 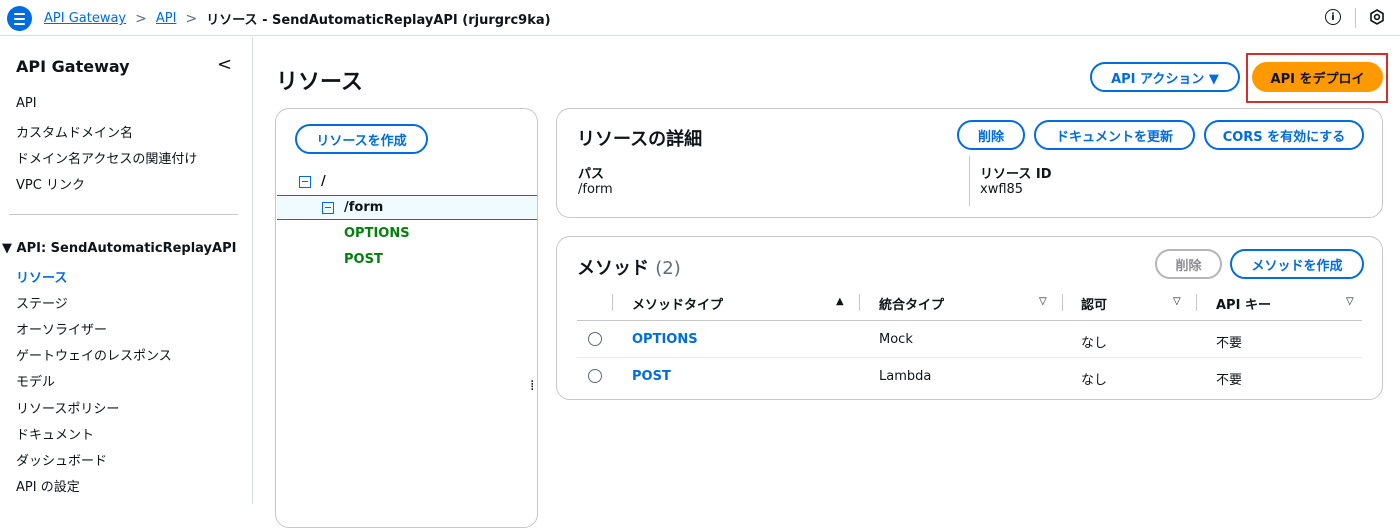 I want to click on breadcrumb-api: API, so click(x=166, y=18).